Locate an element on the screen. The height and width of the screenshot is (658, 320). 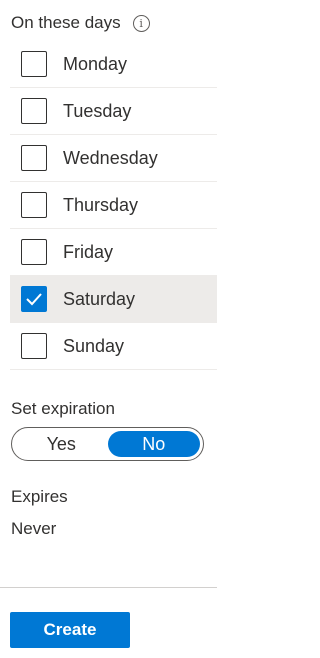
day-row-sunday: Sunday is located at coordinates (113, 346).